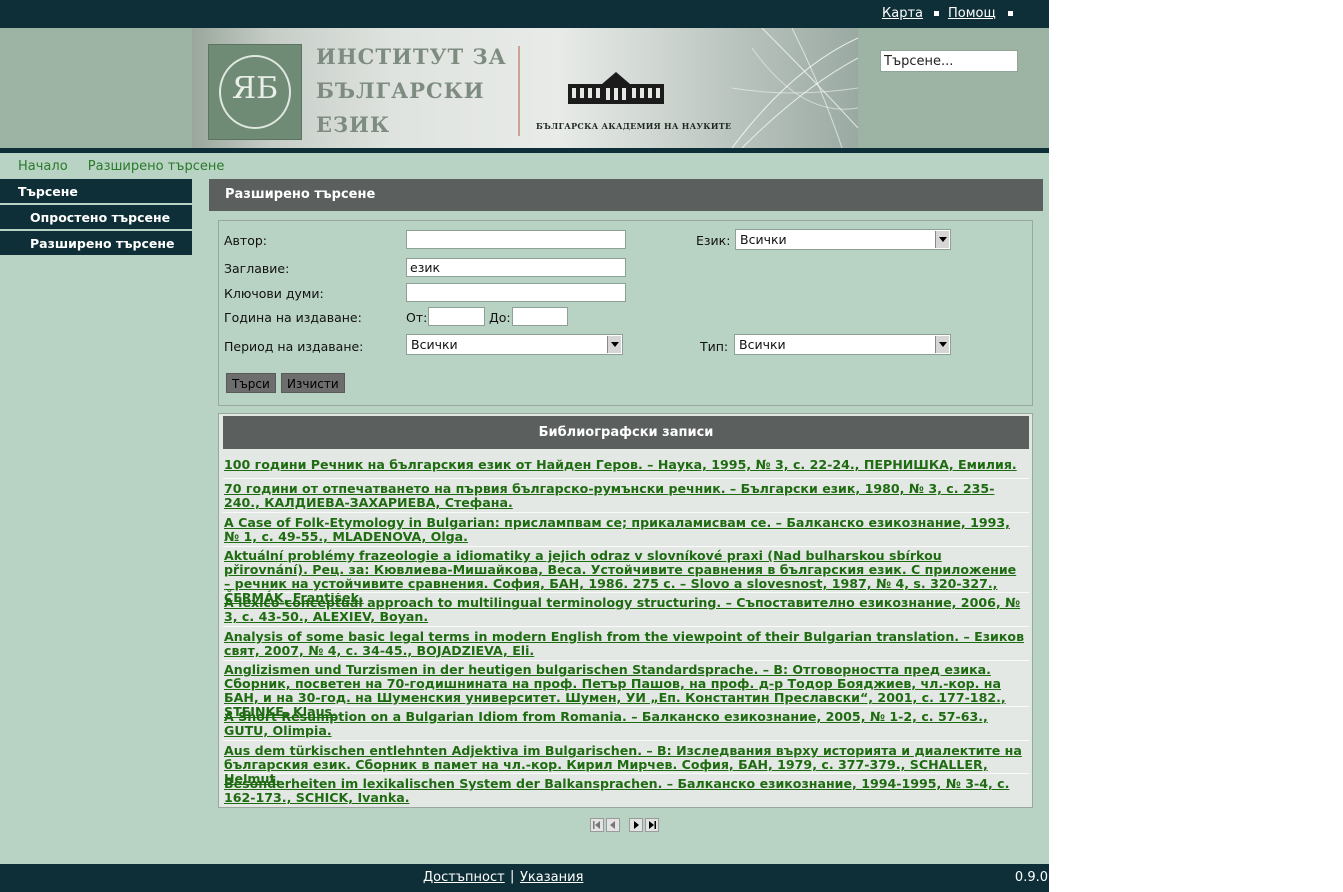 The image size is (1343, 892). Describe the element at coordinates (626, 195) in the screenshot. I see `section-title: Разширено търсене` at that location.